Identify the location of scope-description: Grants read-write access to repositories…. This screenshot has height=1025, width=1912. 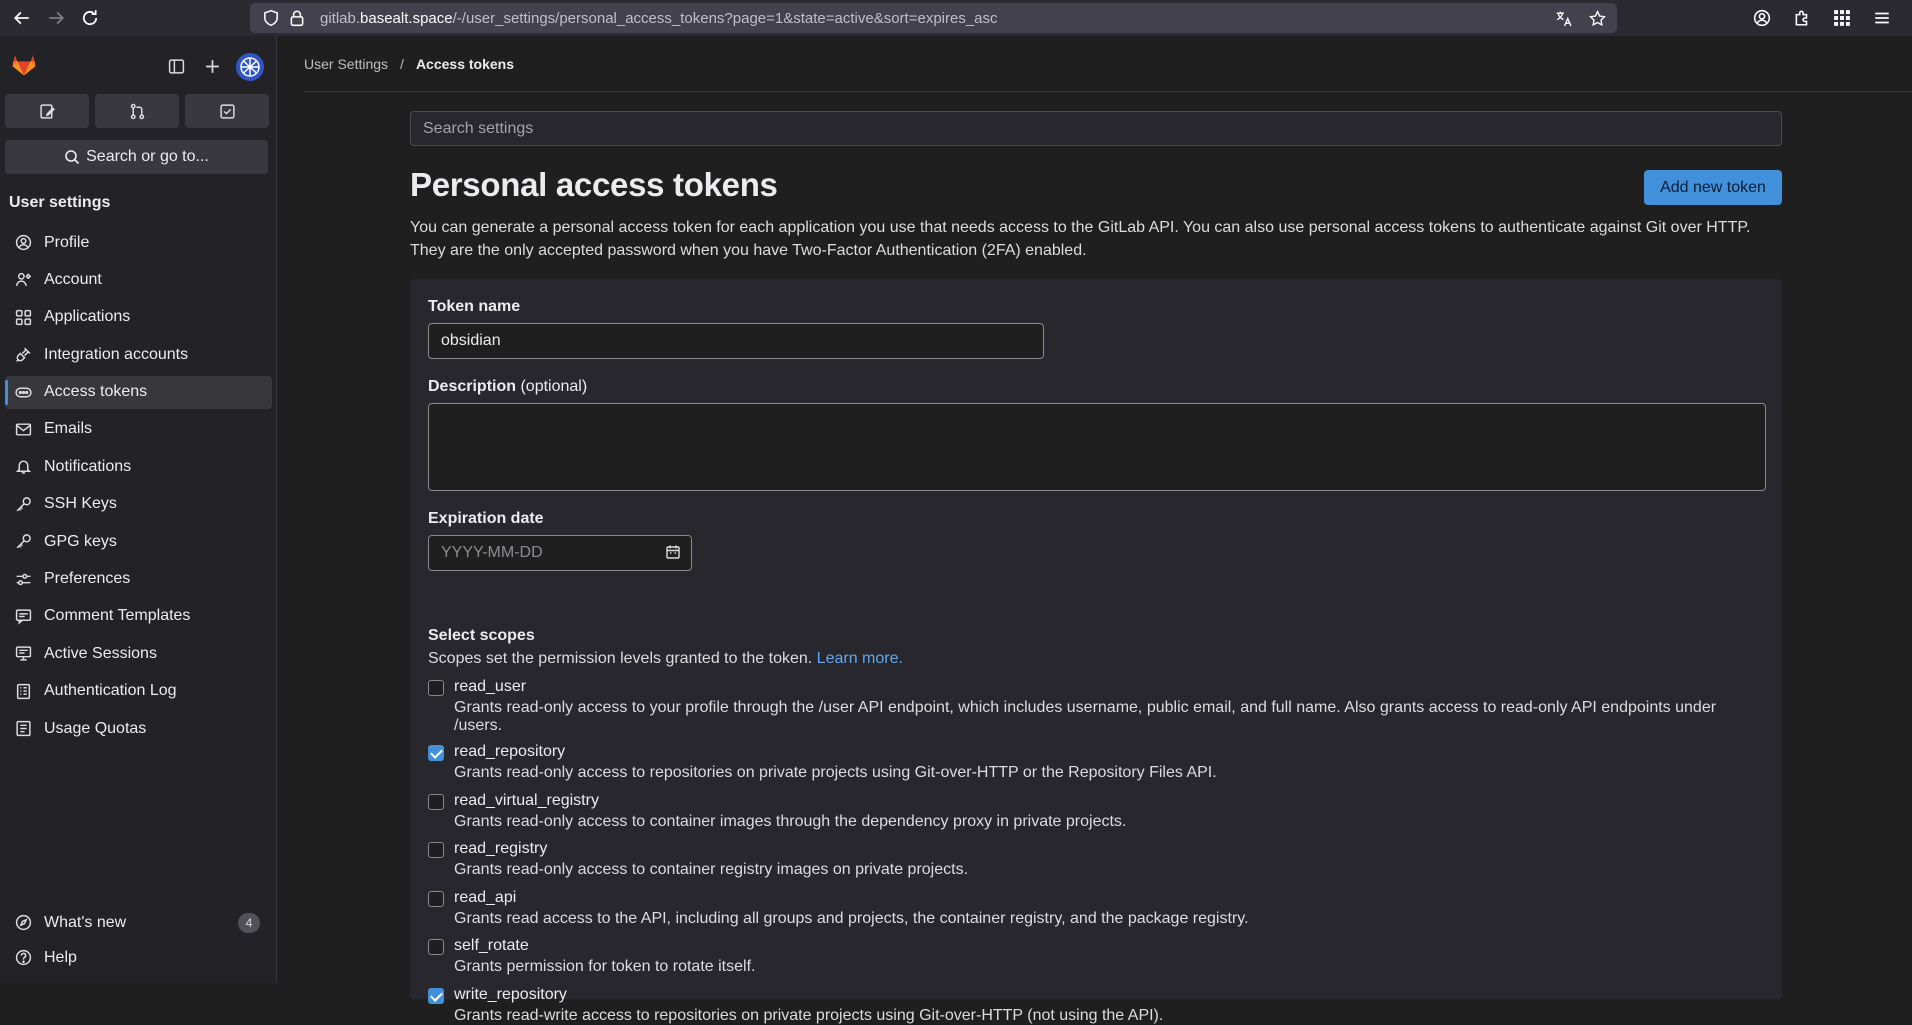
(809, 1015).